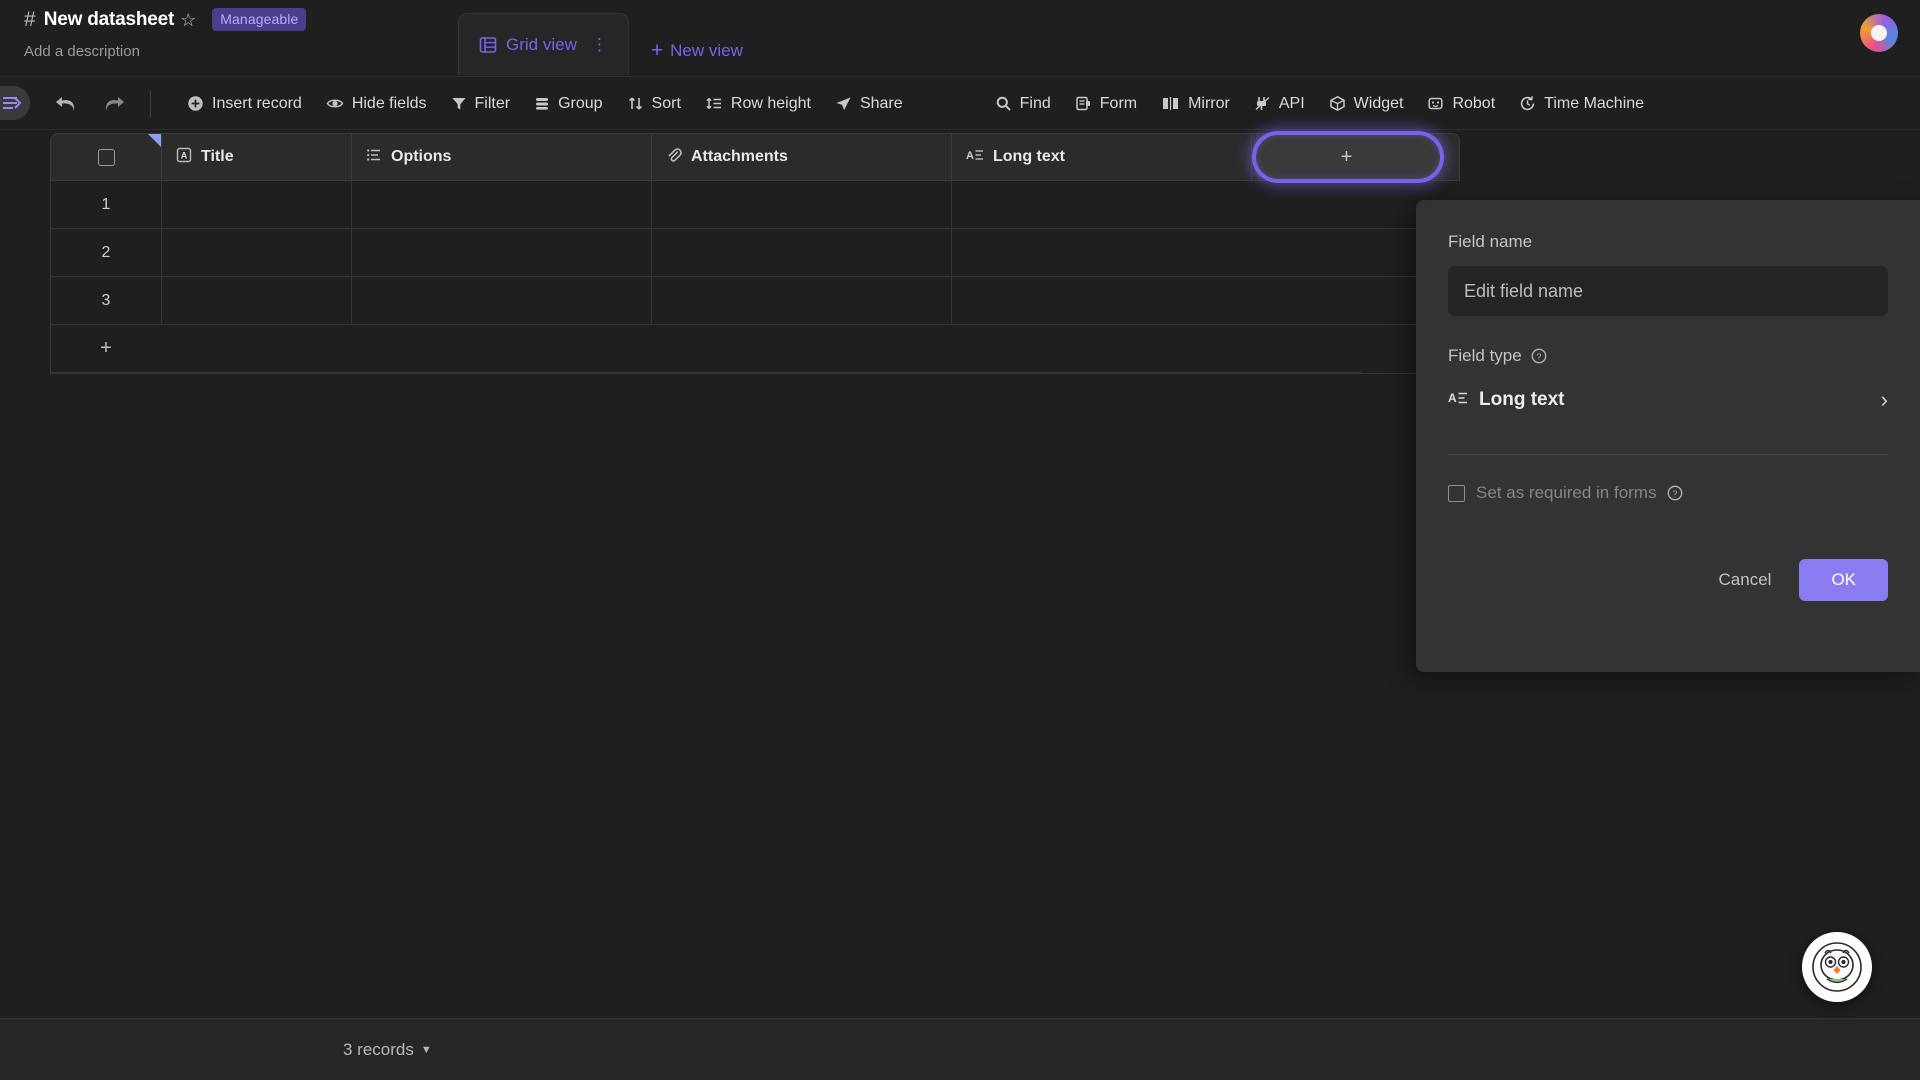  I want to click on chevron-right-icon: ›, so click(1884, 400).